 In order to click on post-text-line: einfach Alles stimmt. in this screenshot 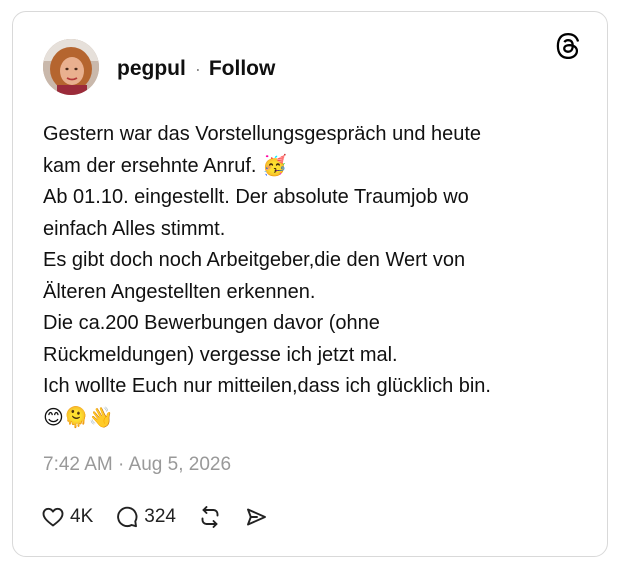, I will do `click(134, 228)`.